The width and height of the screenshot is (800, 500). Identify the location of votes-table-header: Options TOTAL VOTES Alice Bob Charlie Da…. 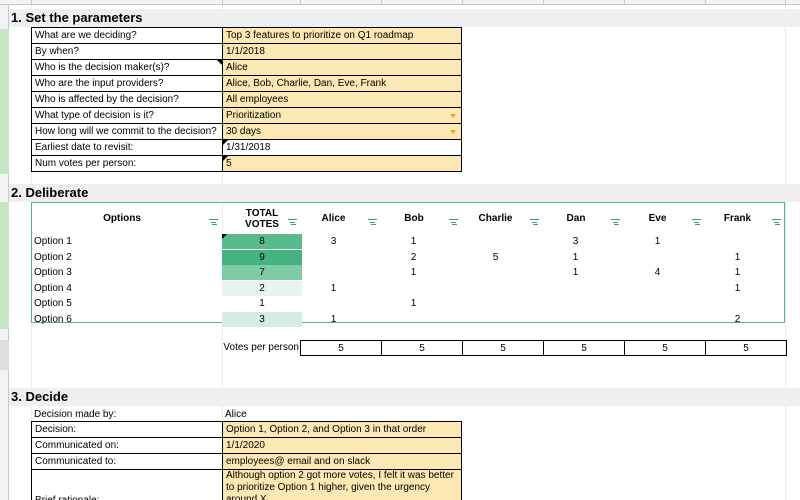
(408, 218).